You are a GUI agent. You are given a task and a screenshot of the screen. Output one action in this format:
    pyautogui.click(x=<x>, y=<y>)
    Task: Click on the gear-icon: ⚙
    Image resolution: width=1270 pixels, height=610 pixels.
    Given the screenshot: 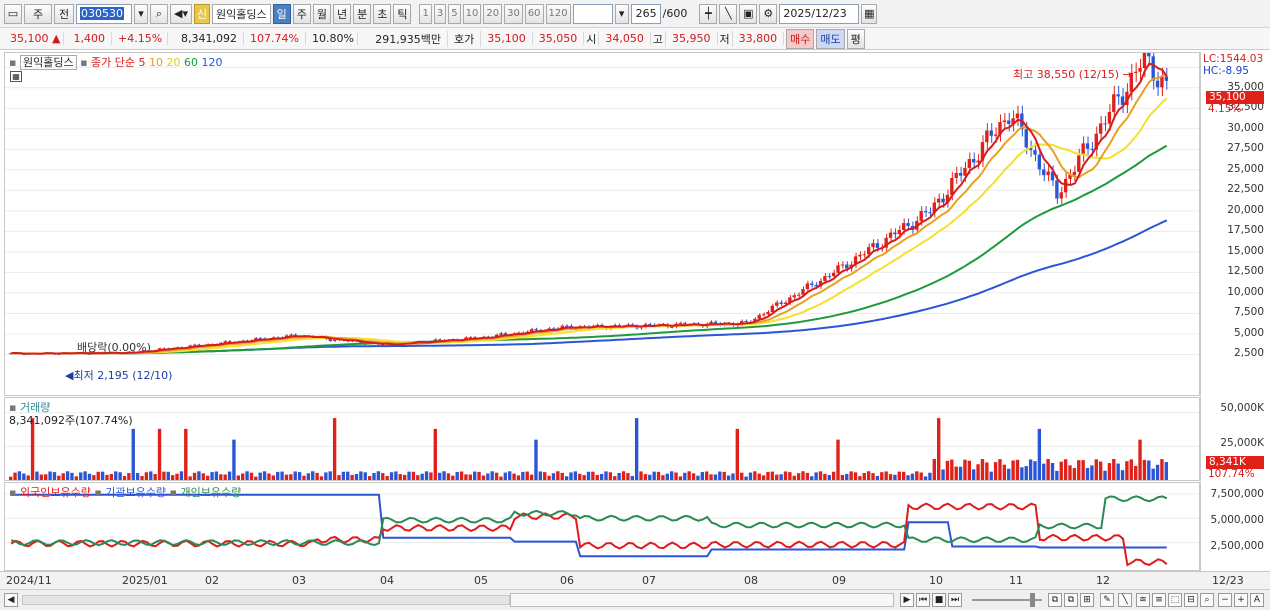 What is the action you would take?
    pyautogui.click(x=768, y=13)
    